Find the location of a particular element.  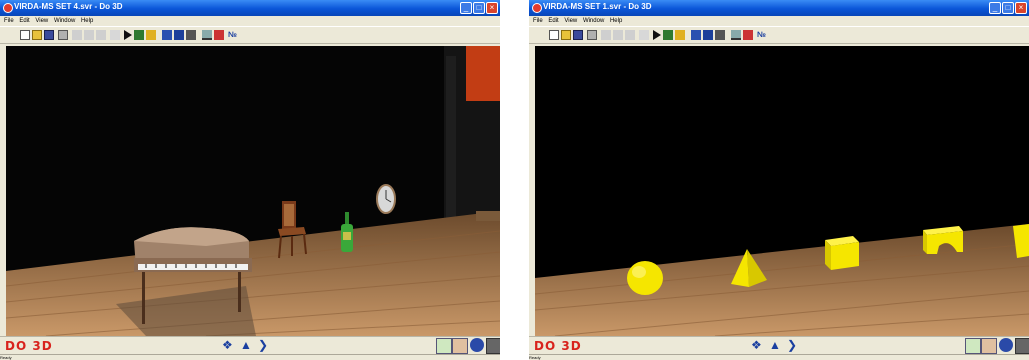

title-bar: VIRDA-MS SET 1.svr - Do 3D _ □ × is located at coordinates (779, 8).